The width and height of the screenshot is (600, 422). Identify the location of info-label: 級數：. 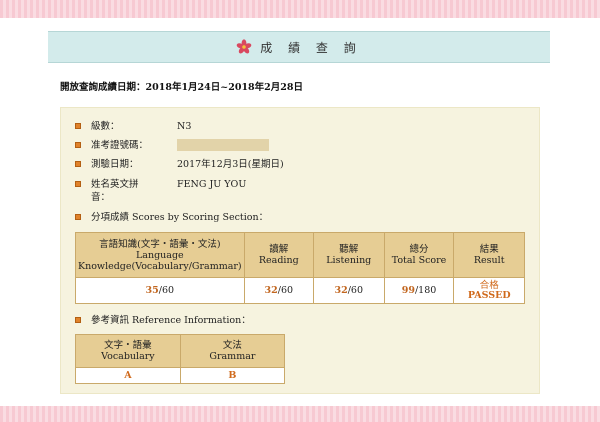
(105, 126).